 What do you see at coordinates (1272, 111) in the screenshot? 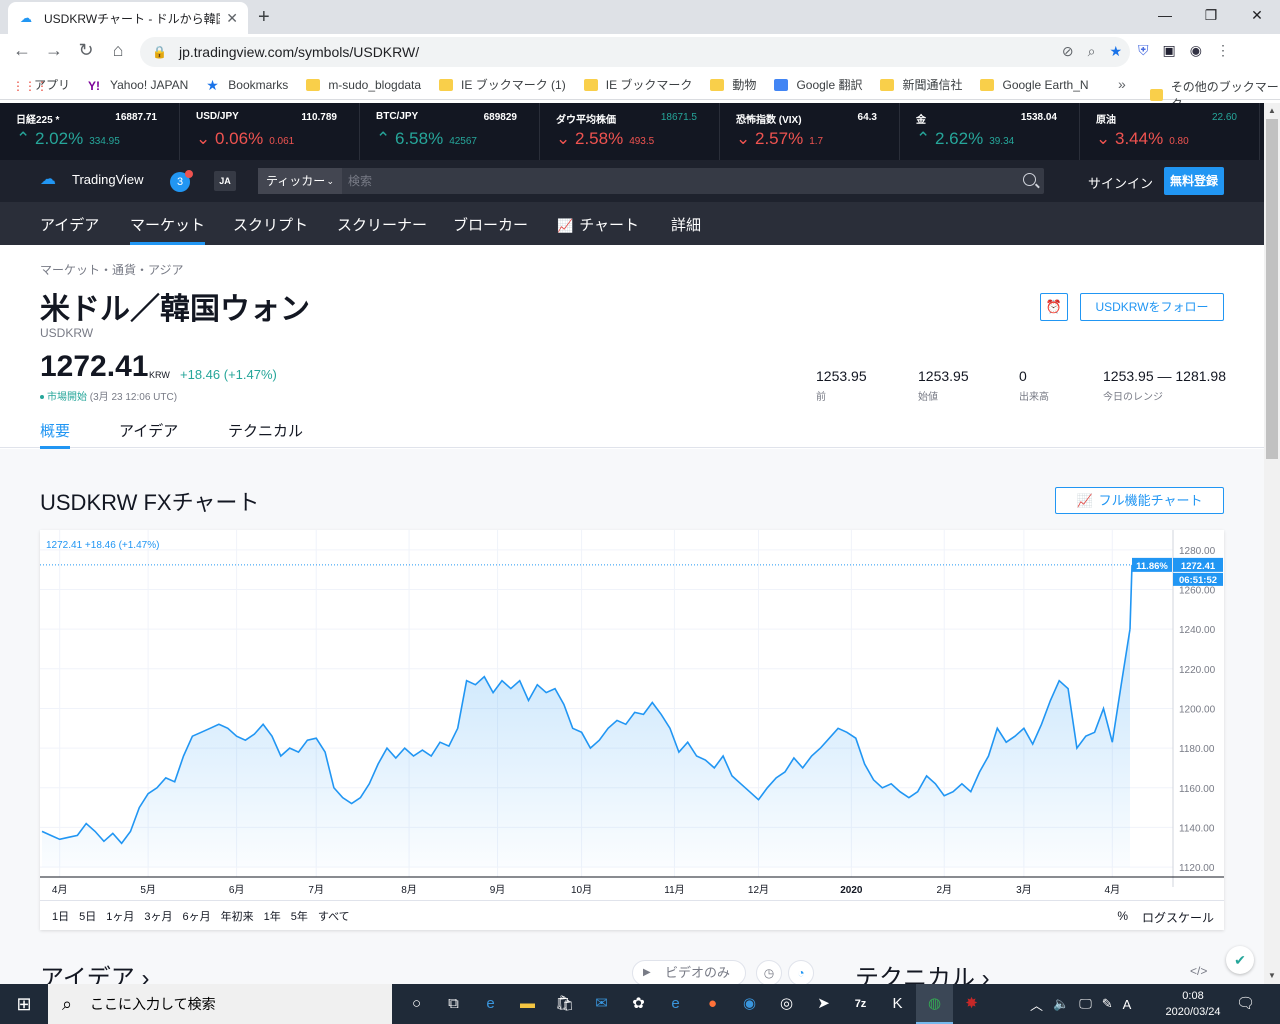
I see `scroll-up-icon: ▲` at bounding box center [1272, 111].